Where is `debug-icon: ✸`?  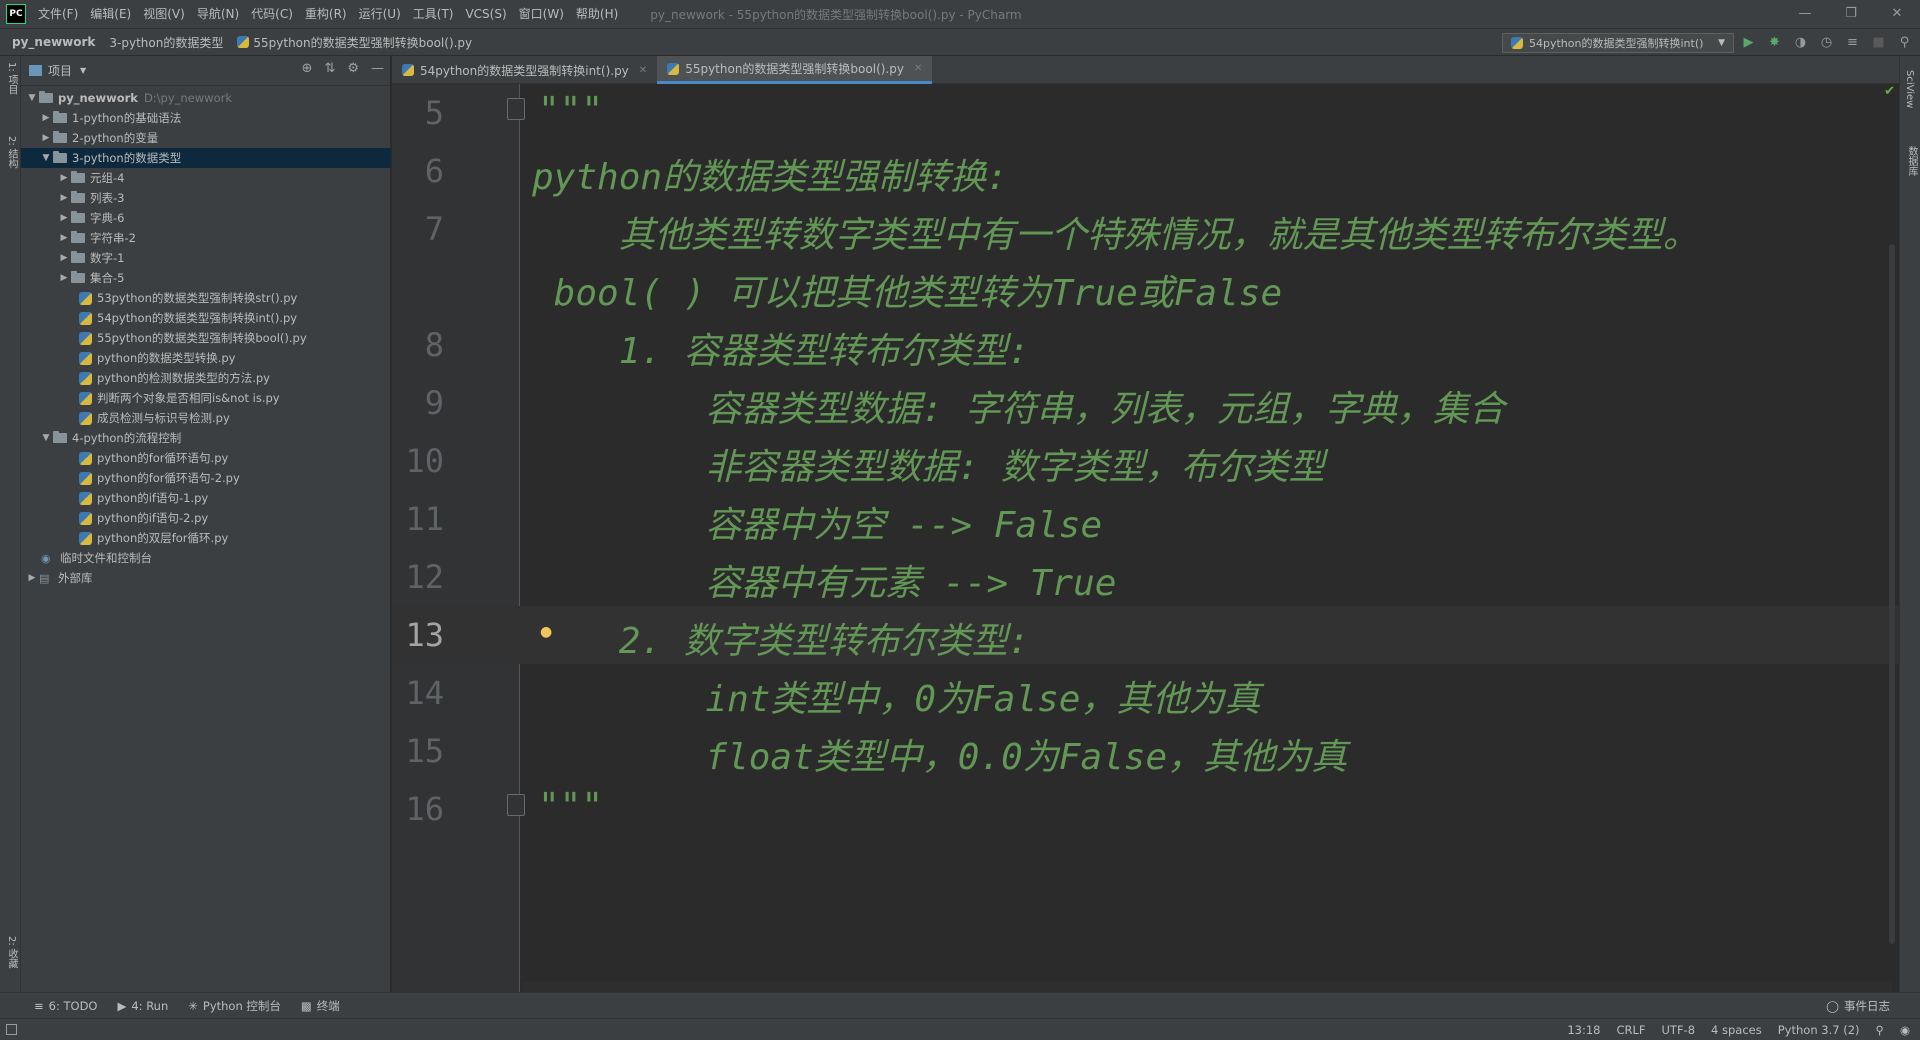
debug-icon: ✸ is located at coordinates (1774, 43).